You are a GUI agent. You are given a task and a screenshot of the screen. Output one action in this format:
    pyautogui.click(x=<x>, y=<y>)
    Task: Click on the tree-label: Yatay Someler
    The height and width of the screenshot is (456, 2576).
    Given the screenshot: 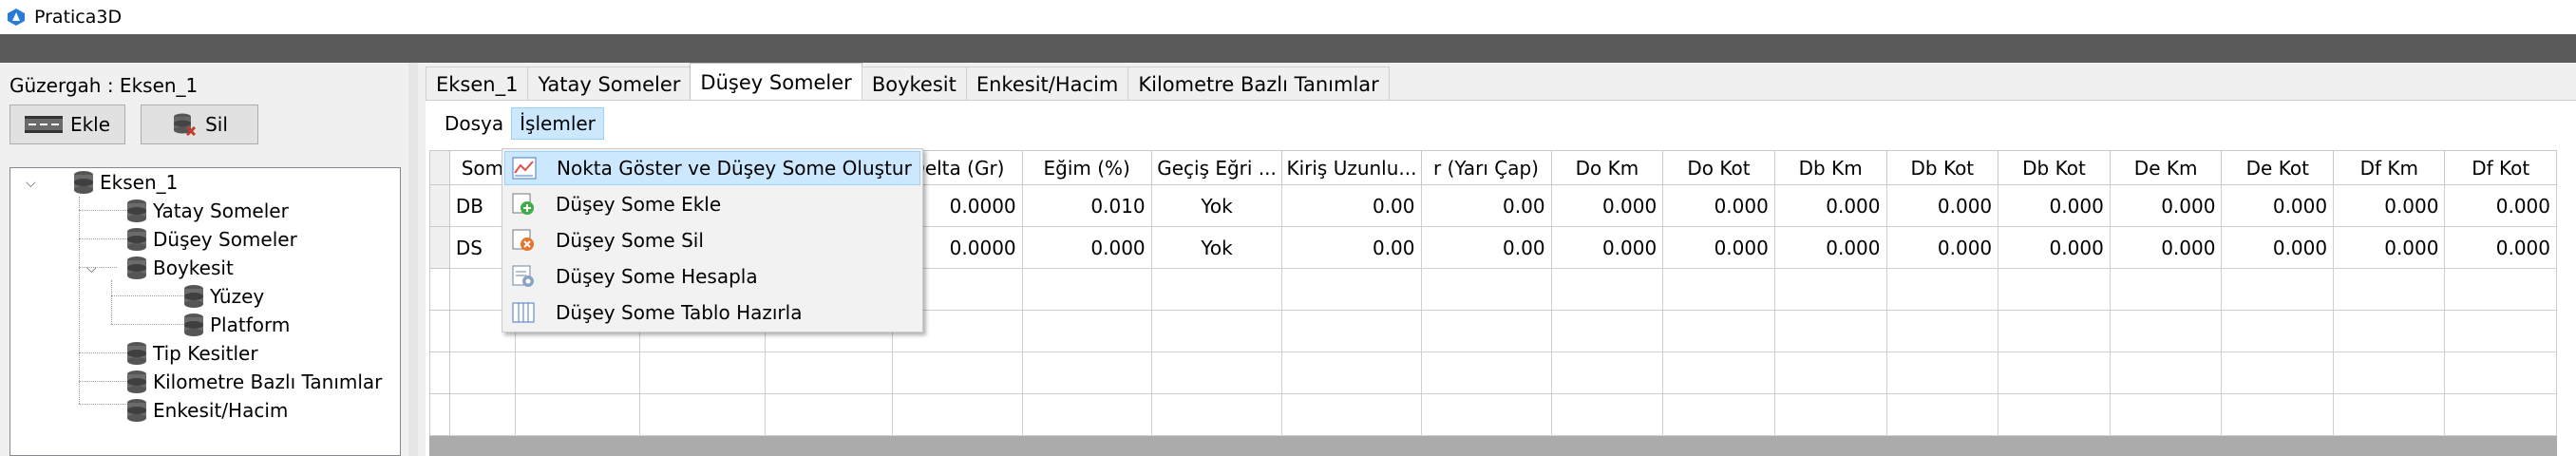 What is the action you would take?
    pyautogui.click(x=221, y=211)
    